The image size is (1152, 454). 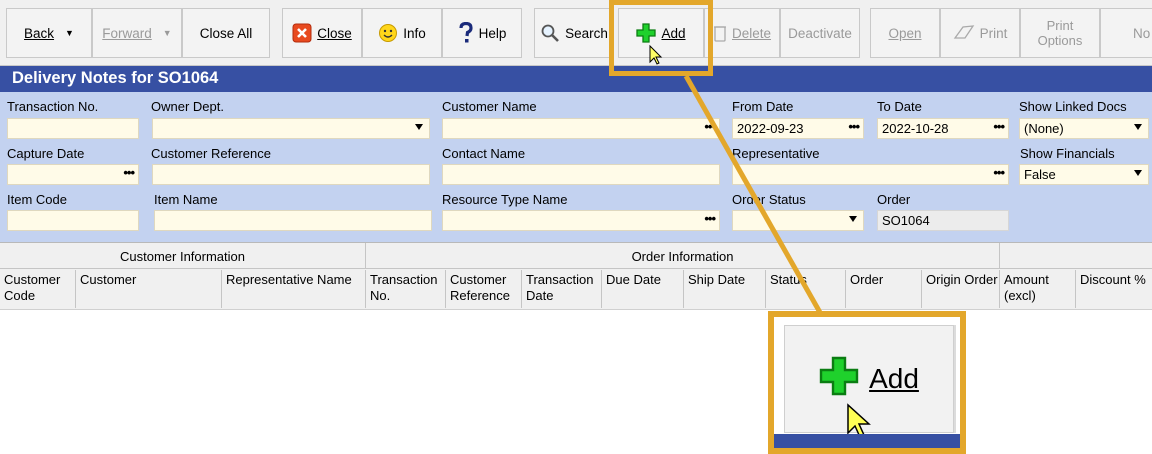 I want to click on print-options-button: Print Options, so click(x=1060, y=33).